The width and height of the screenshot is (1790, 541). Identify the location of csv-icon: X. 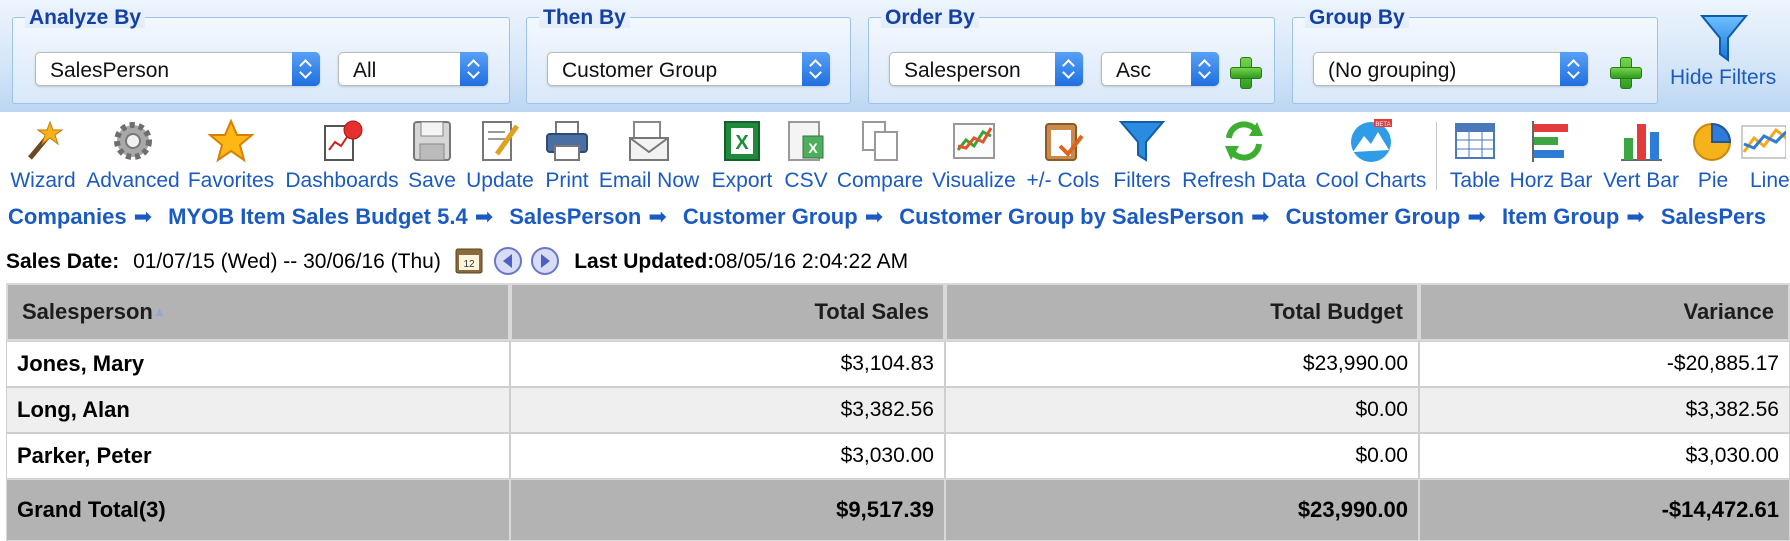
(806, 141).